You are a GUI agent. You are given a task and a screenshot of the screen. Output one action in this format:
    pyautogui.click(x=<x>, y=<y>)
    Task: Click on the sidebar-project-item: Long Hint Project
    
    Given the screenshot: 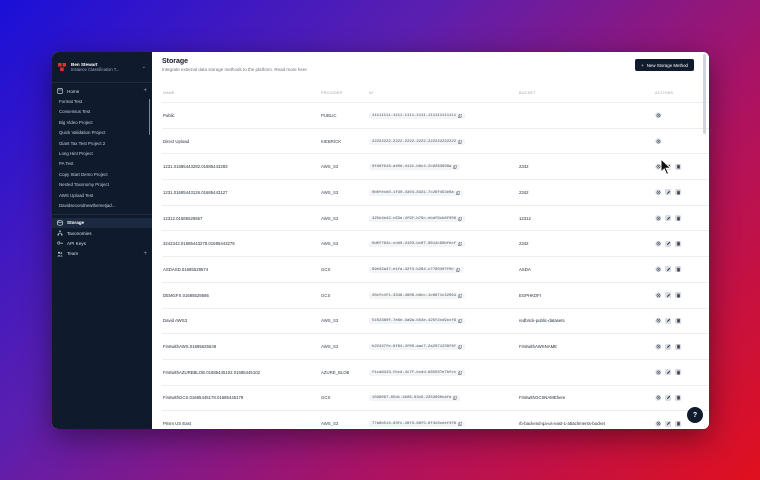 What is the action you would take?
    pyautogui.click(x=102, y=153)
    